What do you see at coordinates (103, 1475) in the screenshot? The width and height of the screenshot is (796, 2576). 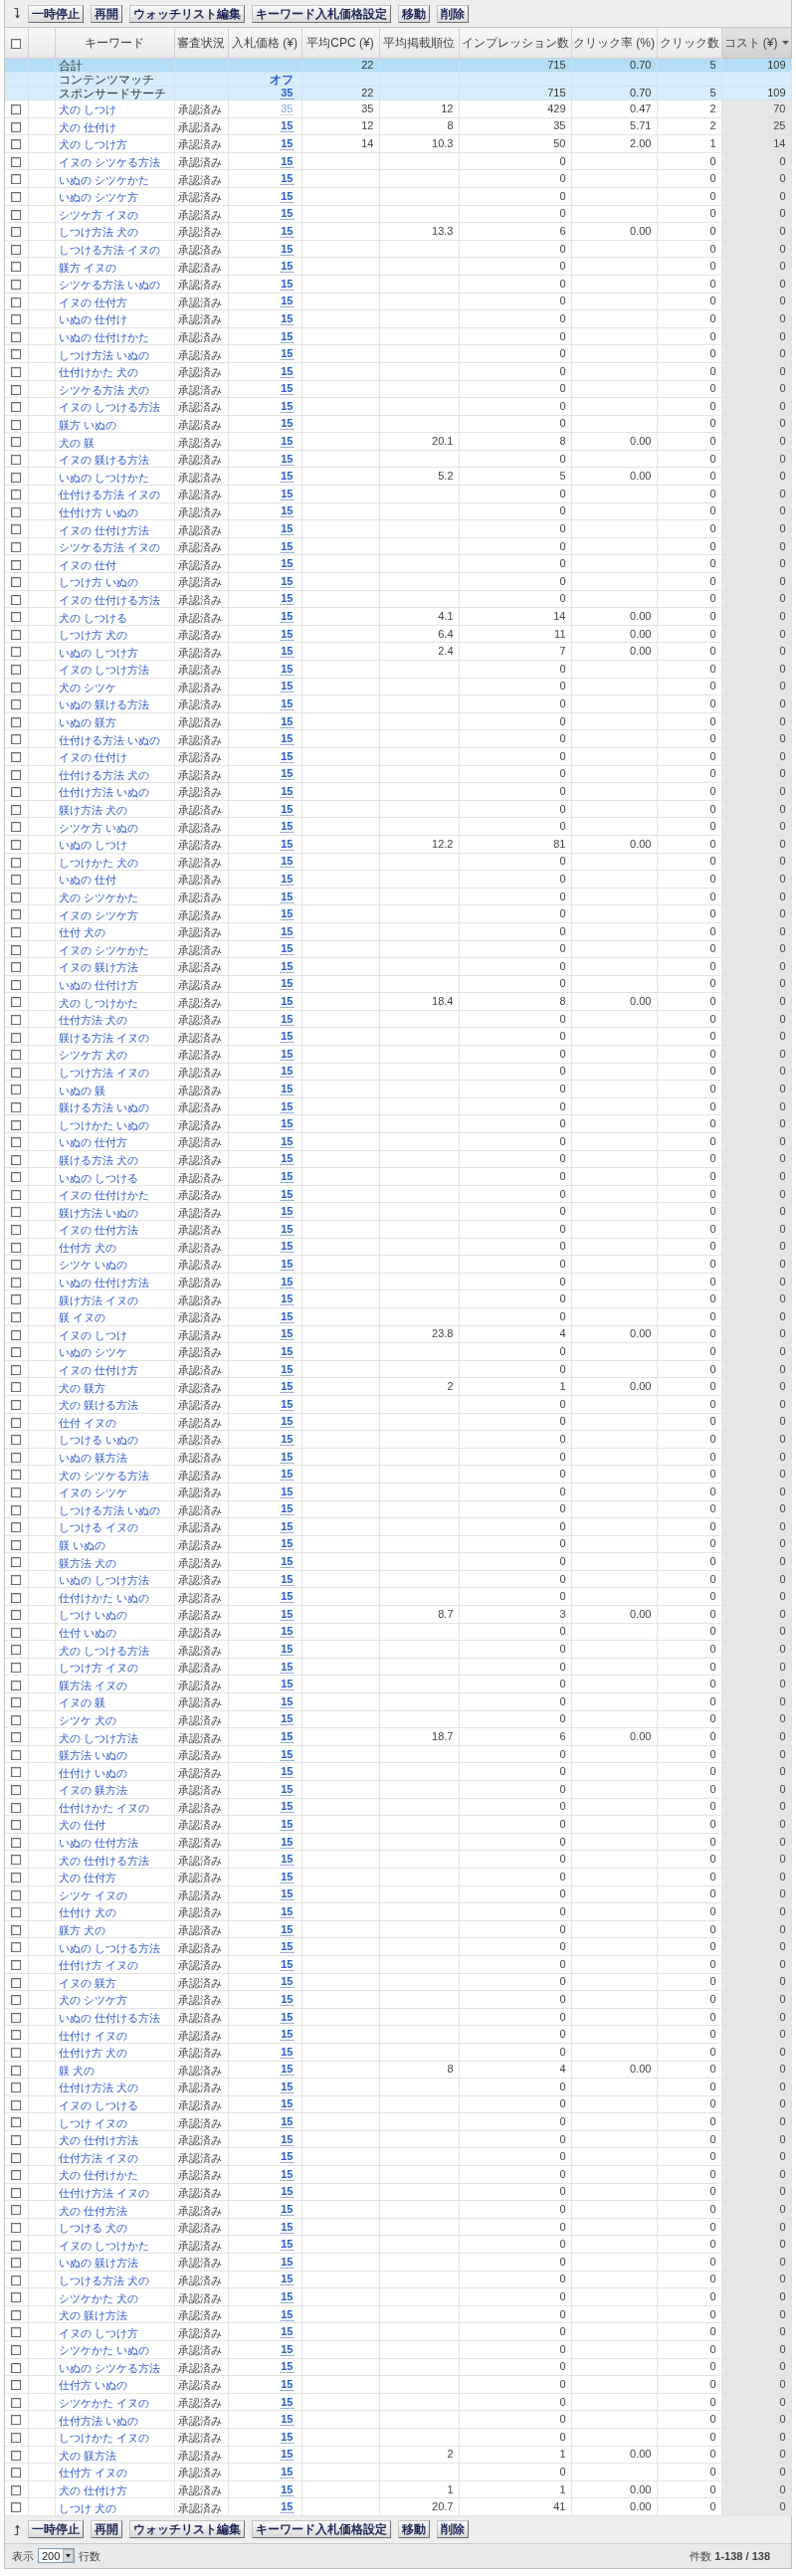 I see `keyword-link: 犬の シツケる方法` at bounding box center [103, 1475].